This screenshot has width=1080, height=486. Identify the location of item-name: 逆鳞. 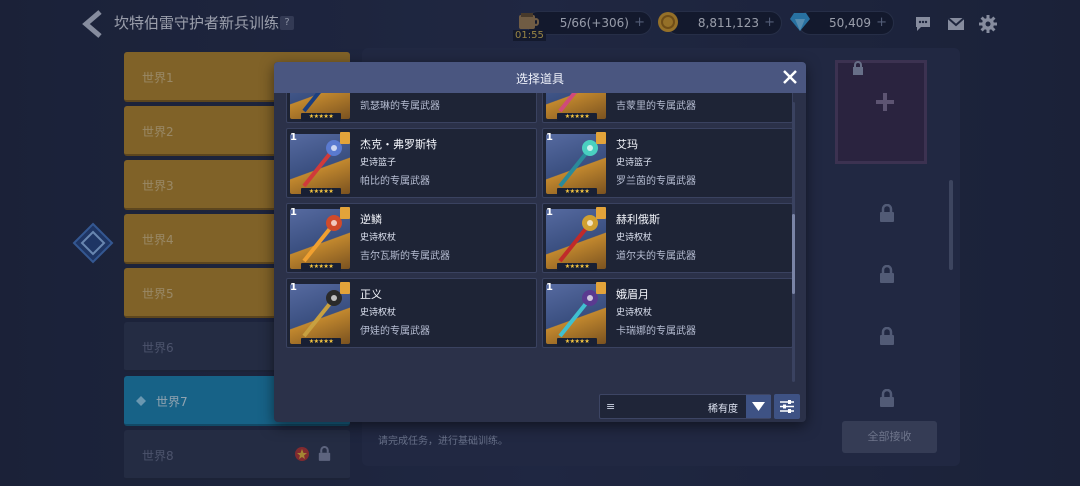
(371, 219).